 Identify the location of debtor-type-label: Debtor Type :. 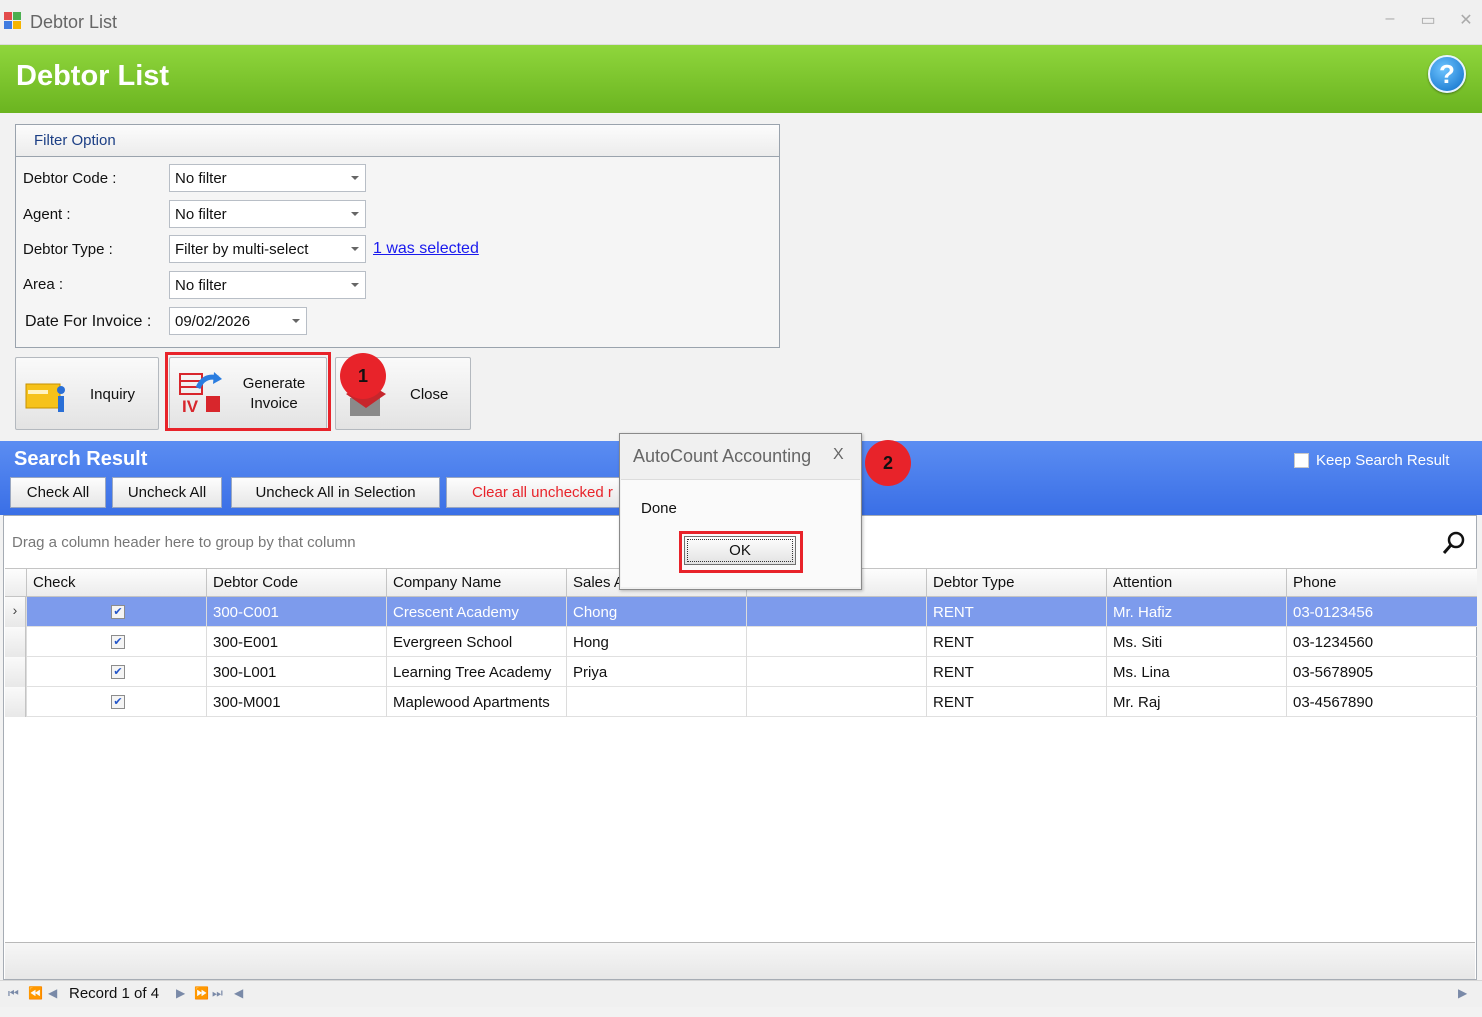
(68, 249).